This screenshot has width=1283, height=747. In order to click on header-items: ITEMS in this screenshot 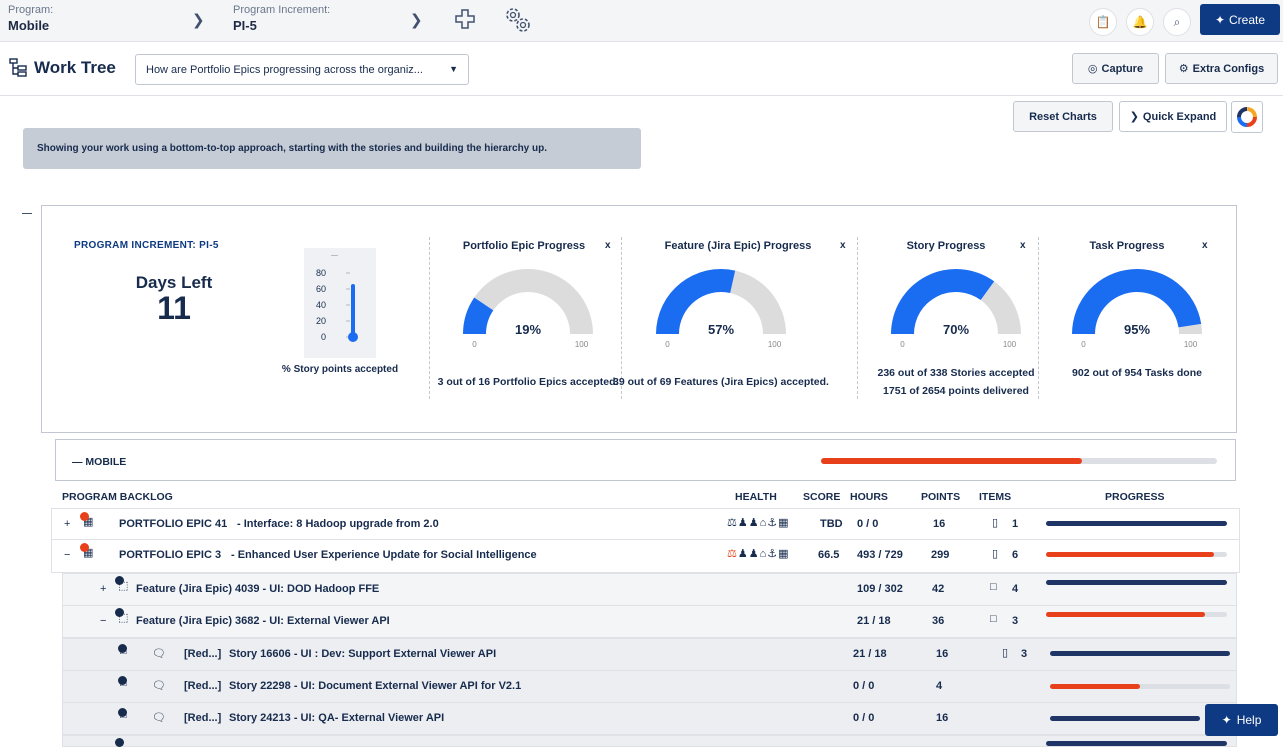, I will do `click(995, 497)`.